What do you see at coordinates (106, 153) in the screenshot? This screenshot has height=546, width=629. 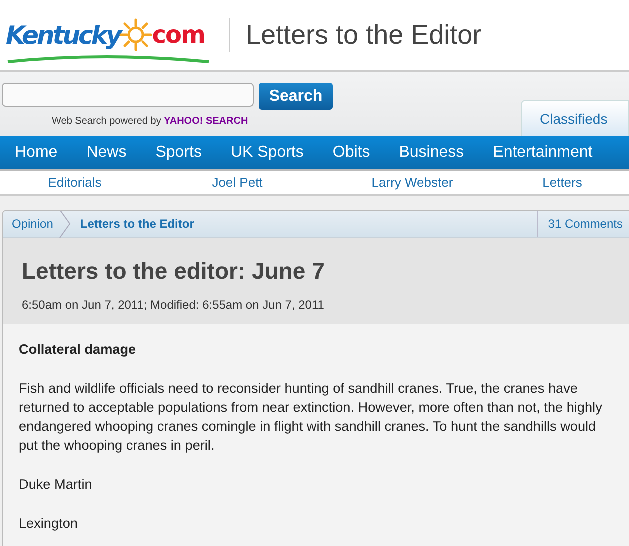 I see `nav-link: News` at bounding box center [106, 153].